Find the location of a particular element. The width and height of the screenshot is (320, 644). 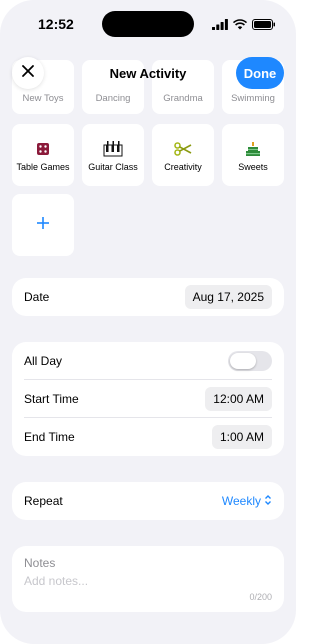

battery-icon is located at coordinates (264, 26).